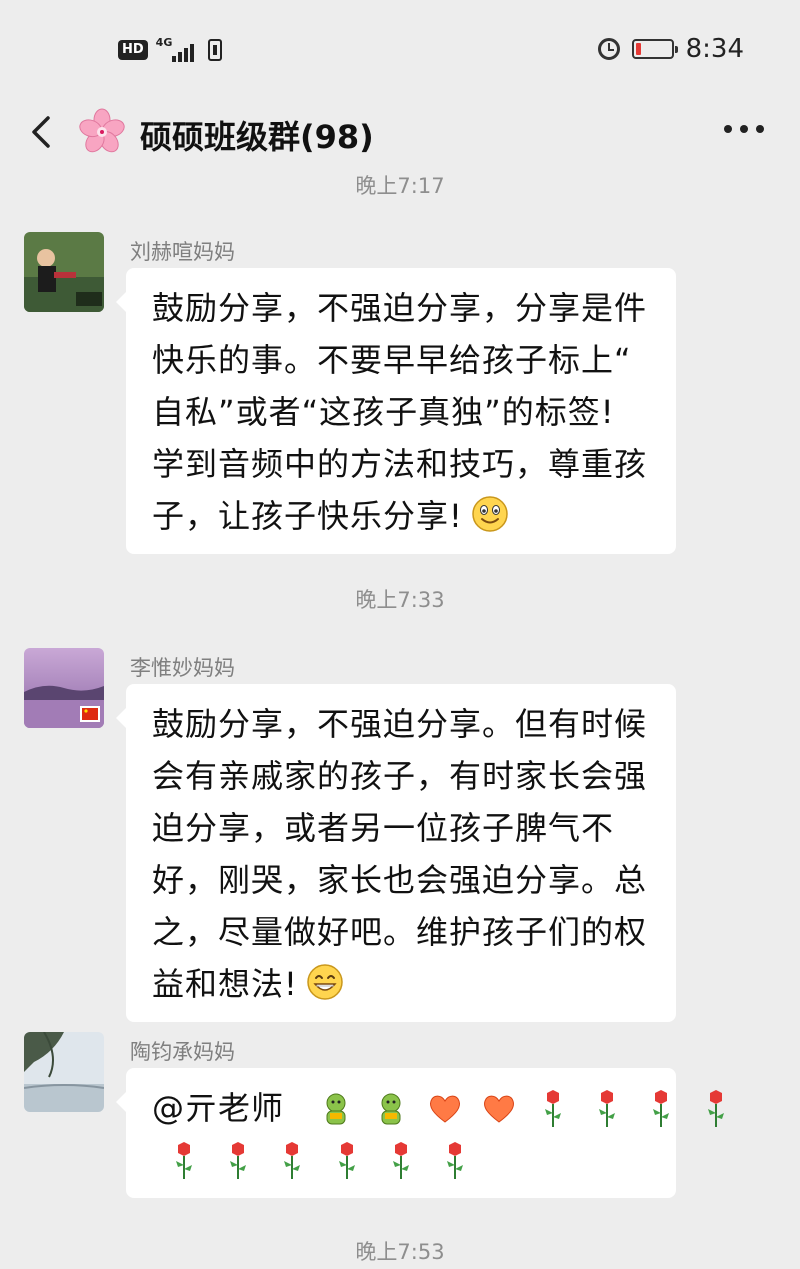 The width and height of the screenshot is (800, 1269). What do you see at coordinates (225, 984) in the screenshot?
I see `message-line: 益和想法!` at bounding box center [225, 984].